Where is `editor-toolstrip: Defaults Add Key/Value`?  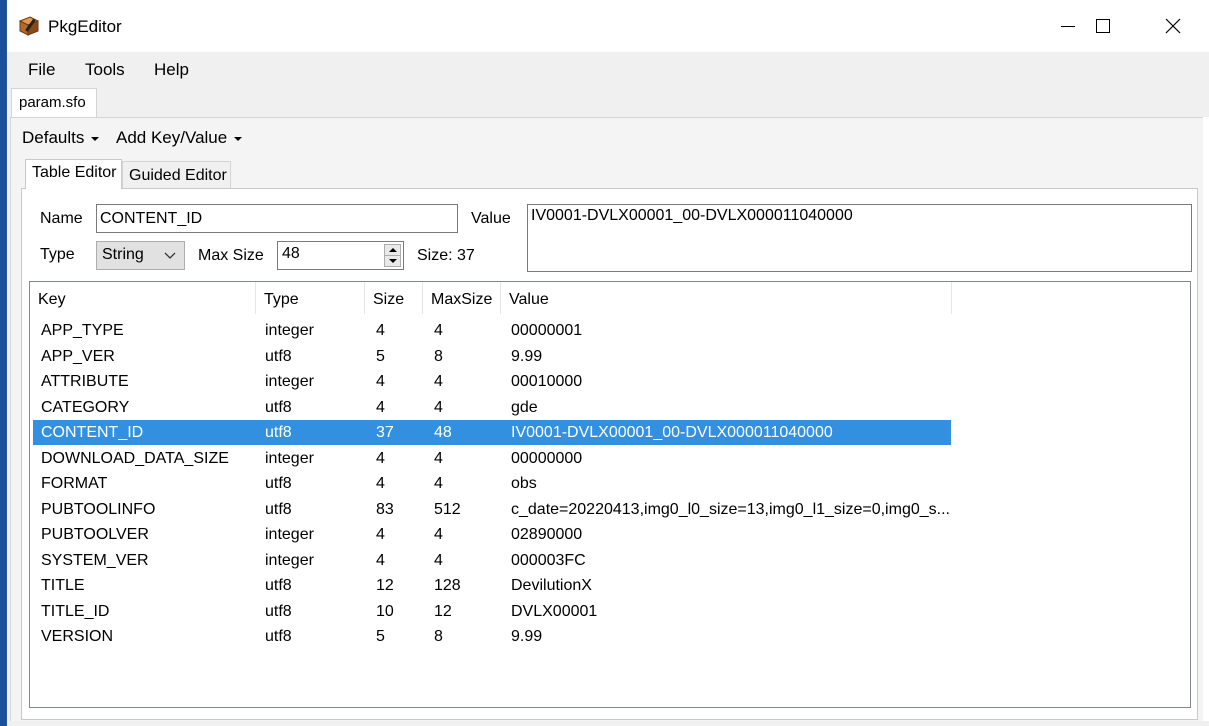
editor-toolstrip: Defaults Add Key/Value is located at coordinates (607, 137).